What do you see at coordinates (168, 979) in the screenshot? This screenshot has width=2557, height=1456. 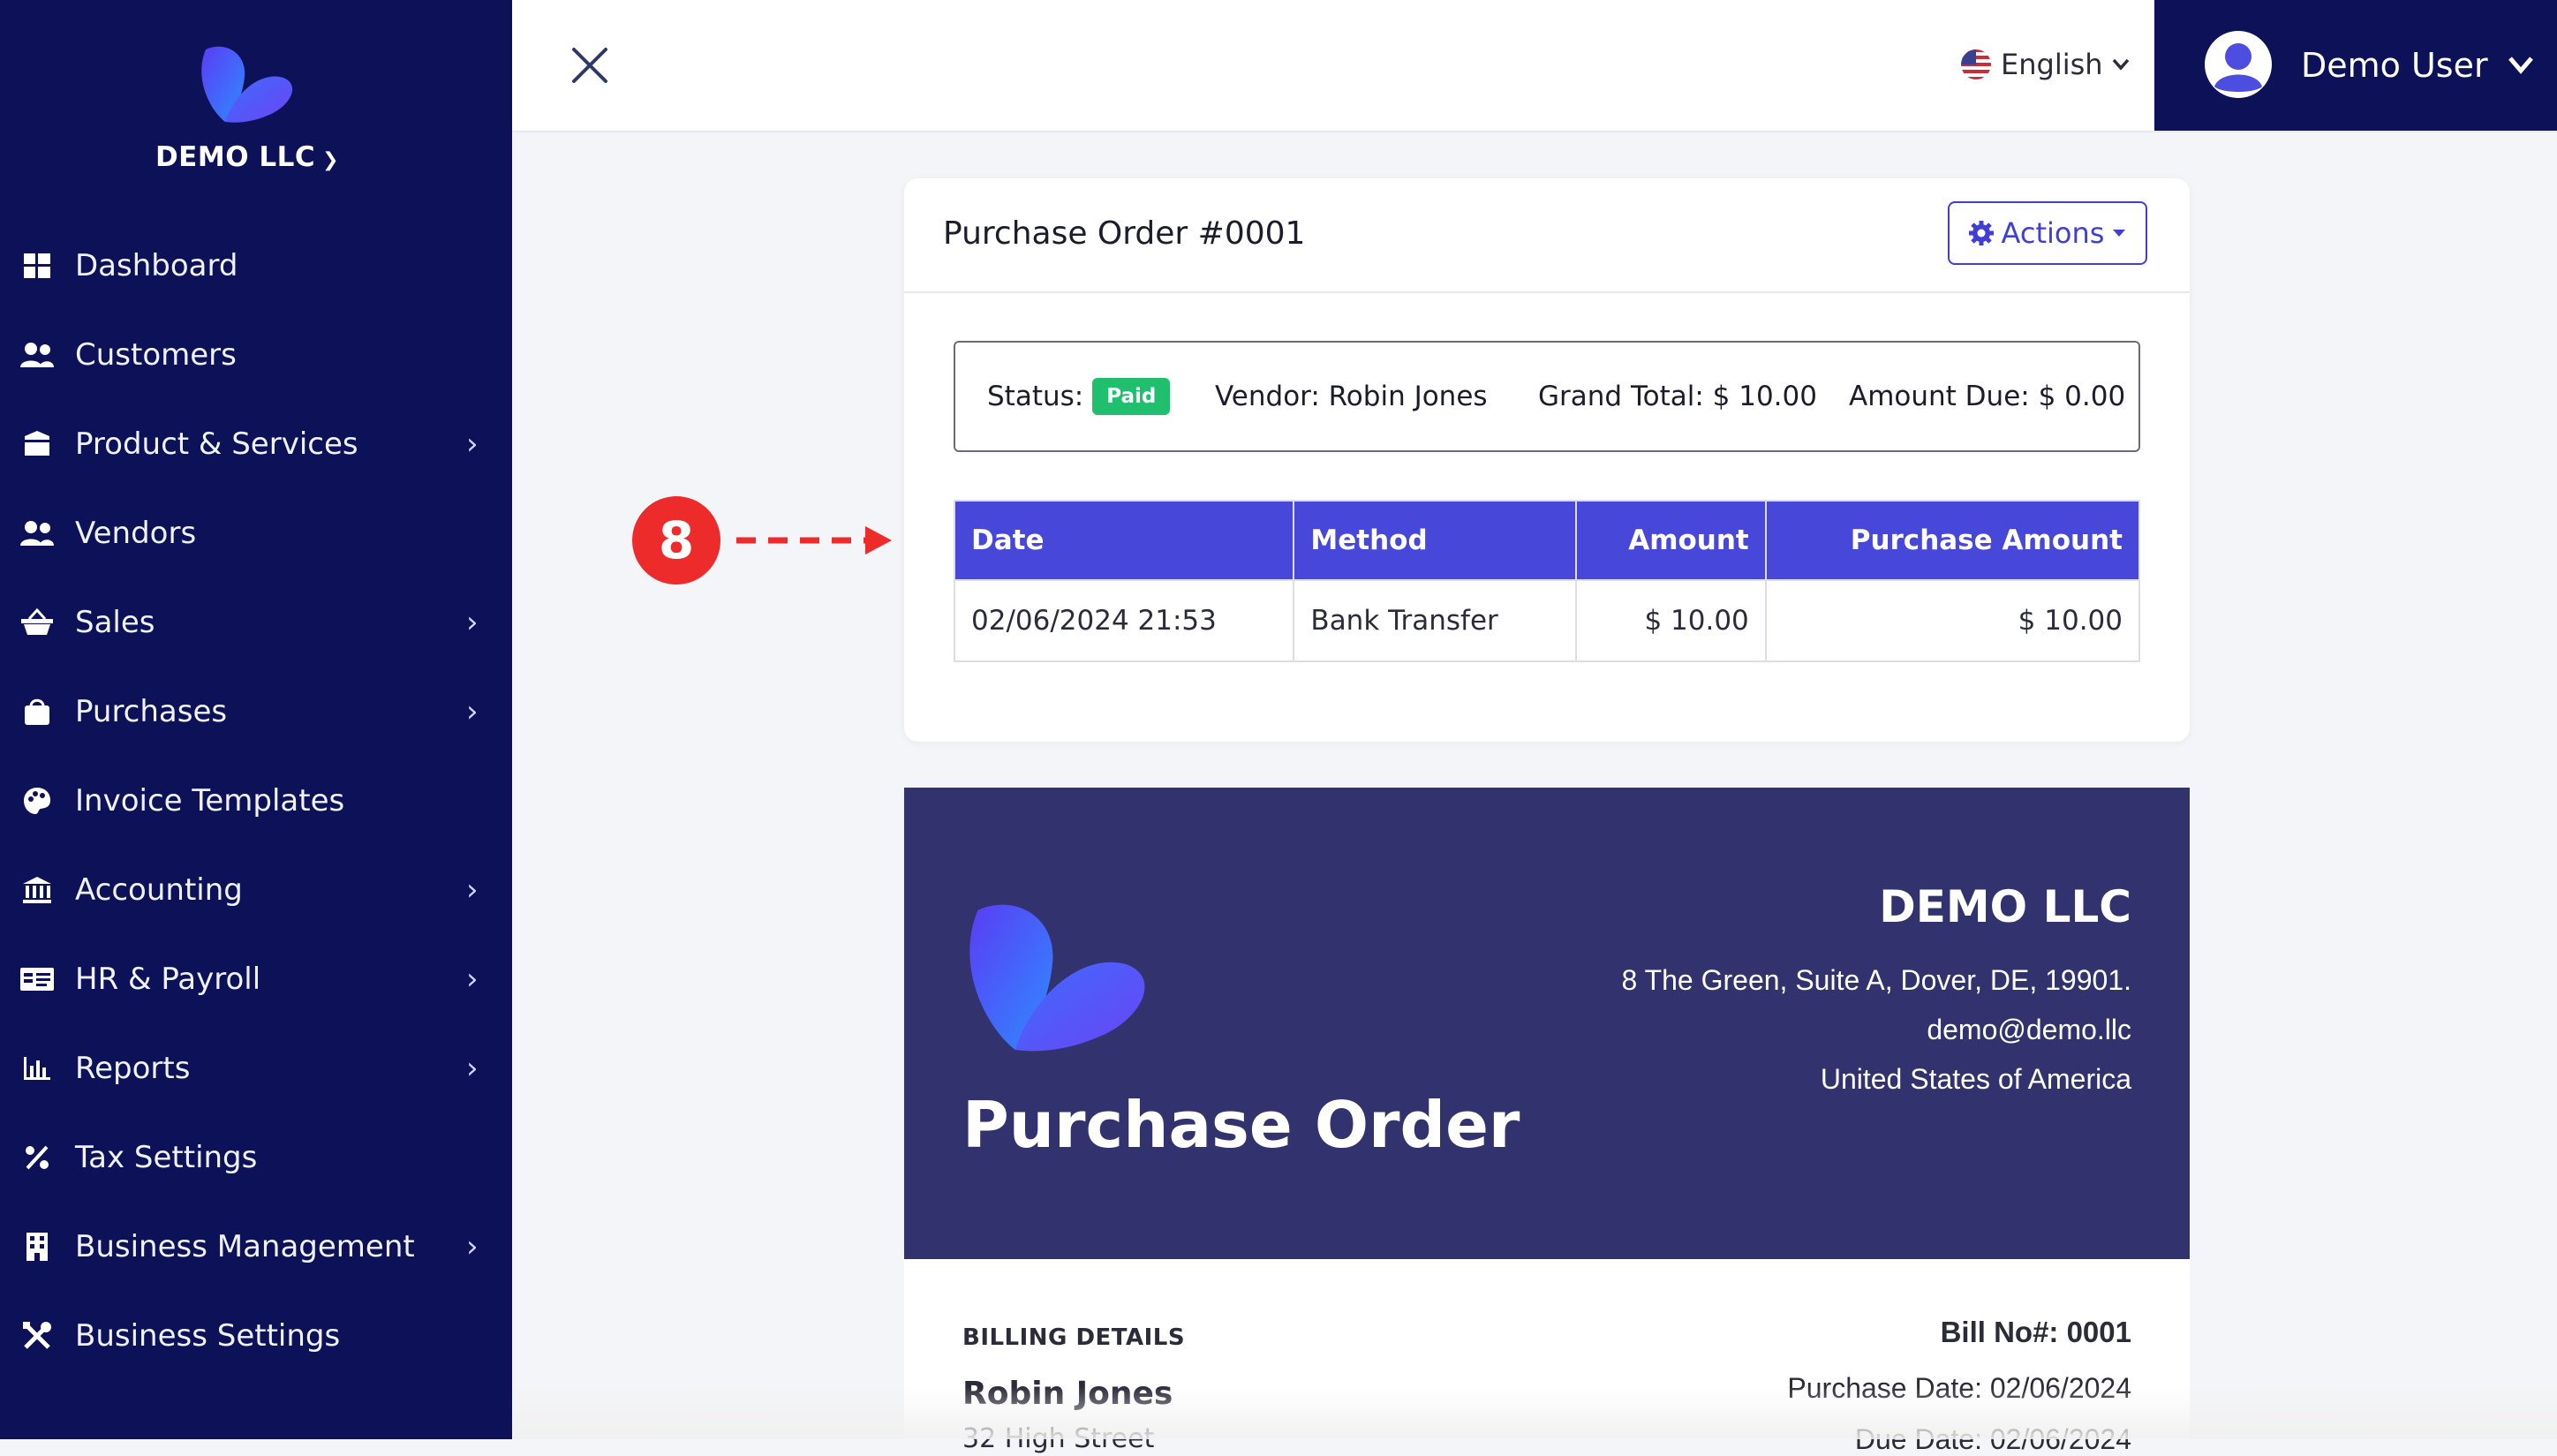 I see `sidebar-item-label: HR & Payroll` at bounding box center [168, 979].